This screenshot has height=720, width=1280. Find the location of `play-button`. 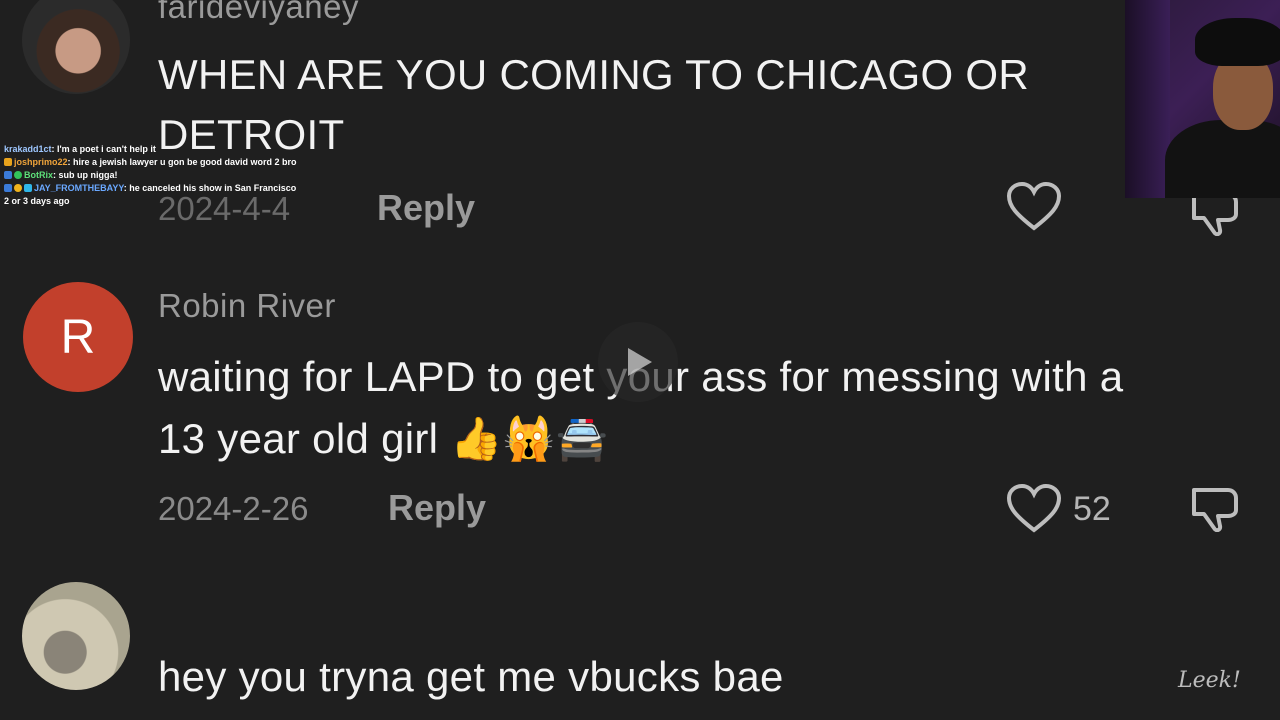

play-button is located at coordinates (638, 362).